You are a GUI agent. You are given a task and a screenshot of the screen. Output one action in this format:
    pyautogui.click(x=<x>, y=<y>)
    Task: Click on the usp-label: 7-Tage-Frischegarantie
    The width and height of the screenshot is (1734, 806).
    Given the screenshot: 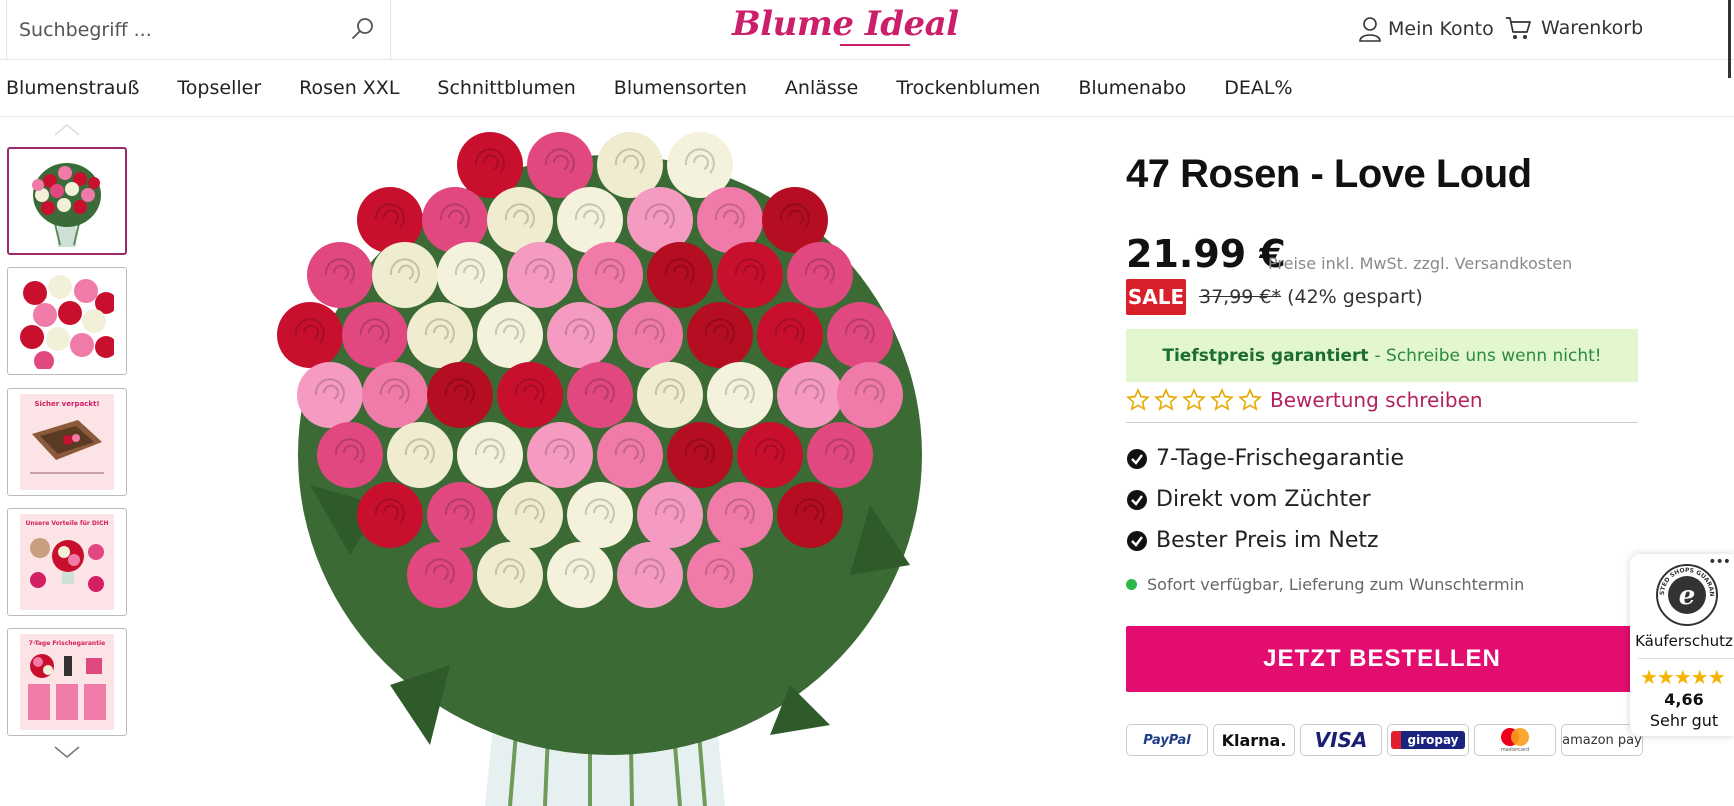 What is the action you would take?
    pyautogui.click(x=1280, y=458)
    